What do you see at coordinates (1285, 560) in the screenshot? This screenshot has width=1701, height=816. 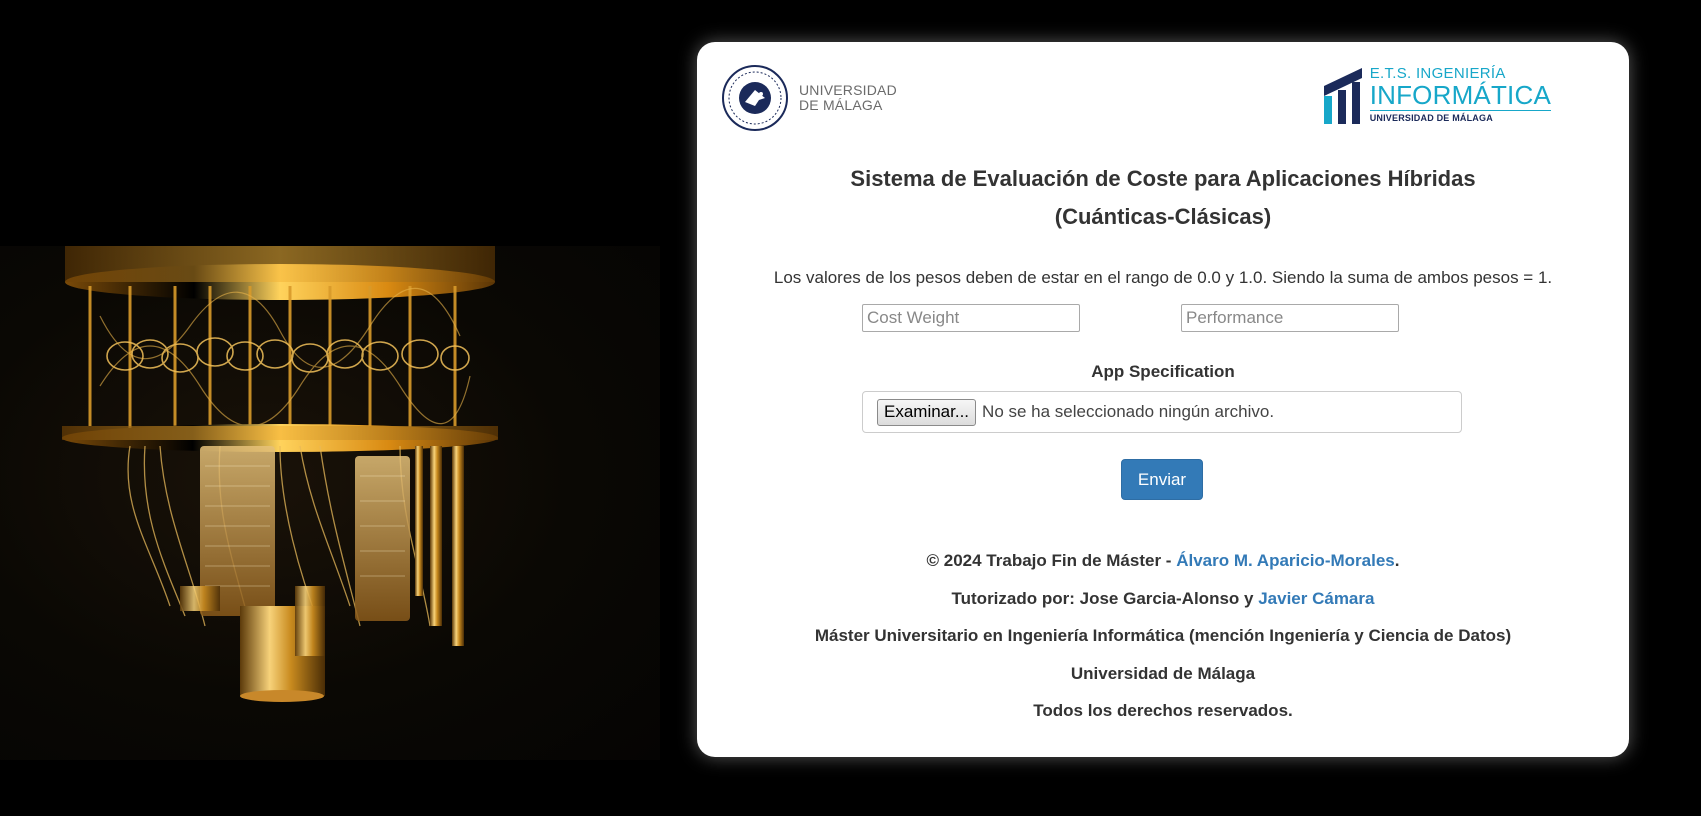 I see `author-link: Álvaro M. Aparicio-Morales` at bounding box center [1285, 560].